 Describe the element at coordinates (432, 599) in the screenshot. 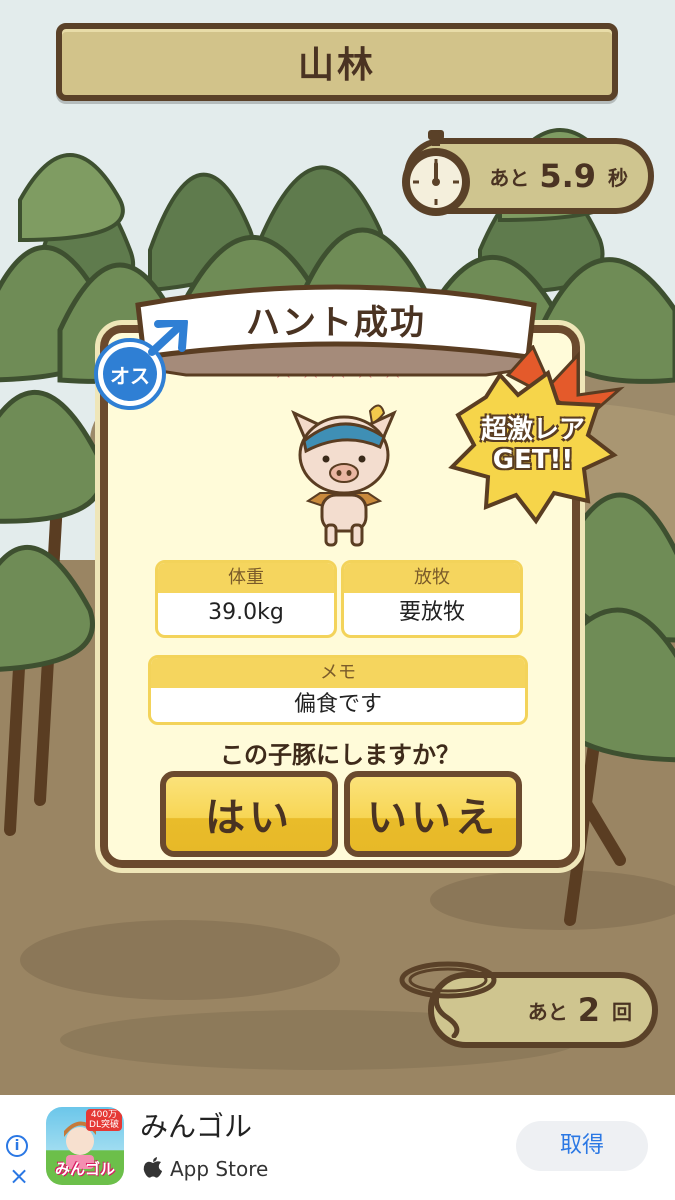

I see `grazing-field: 放牧 要放牧` at that location.